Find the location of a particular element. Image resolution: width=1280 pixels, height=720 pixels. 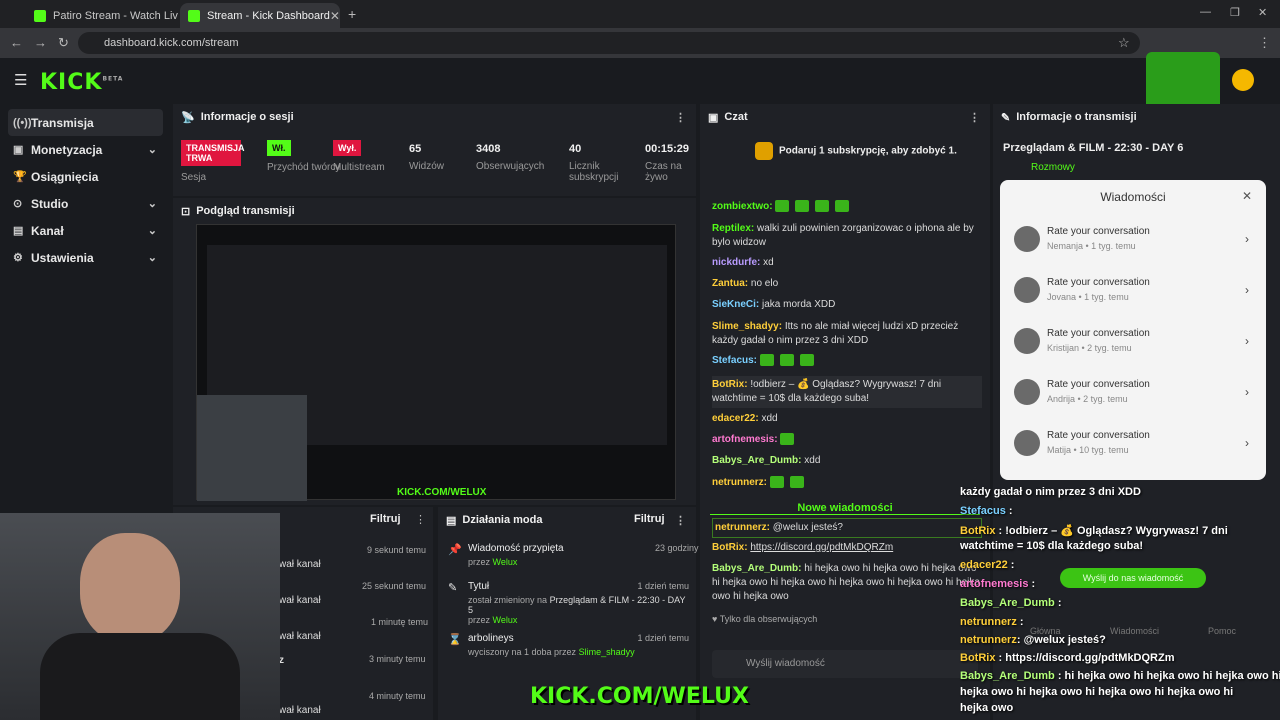

browser-tab: Patiro Stream - Watch Live ✕ is located at coordinates (102, 15).